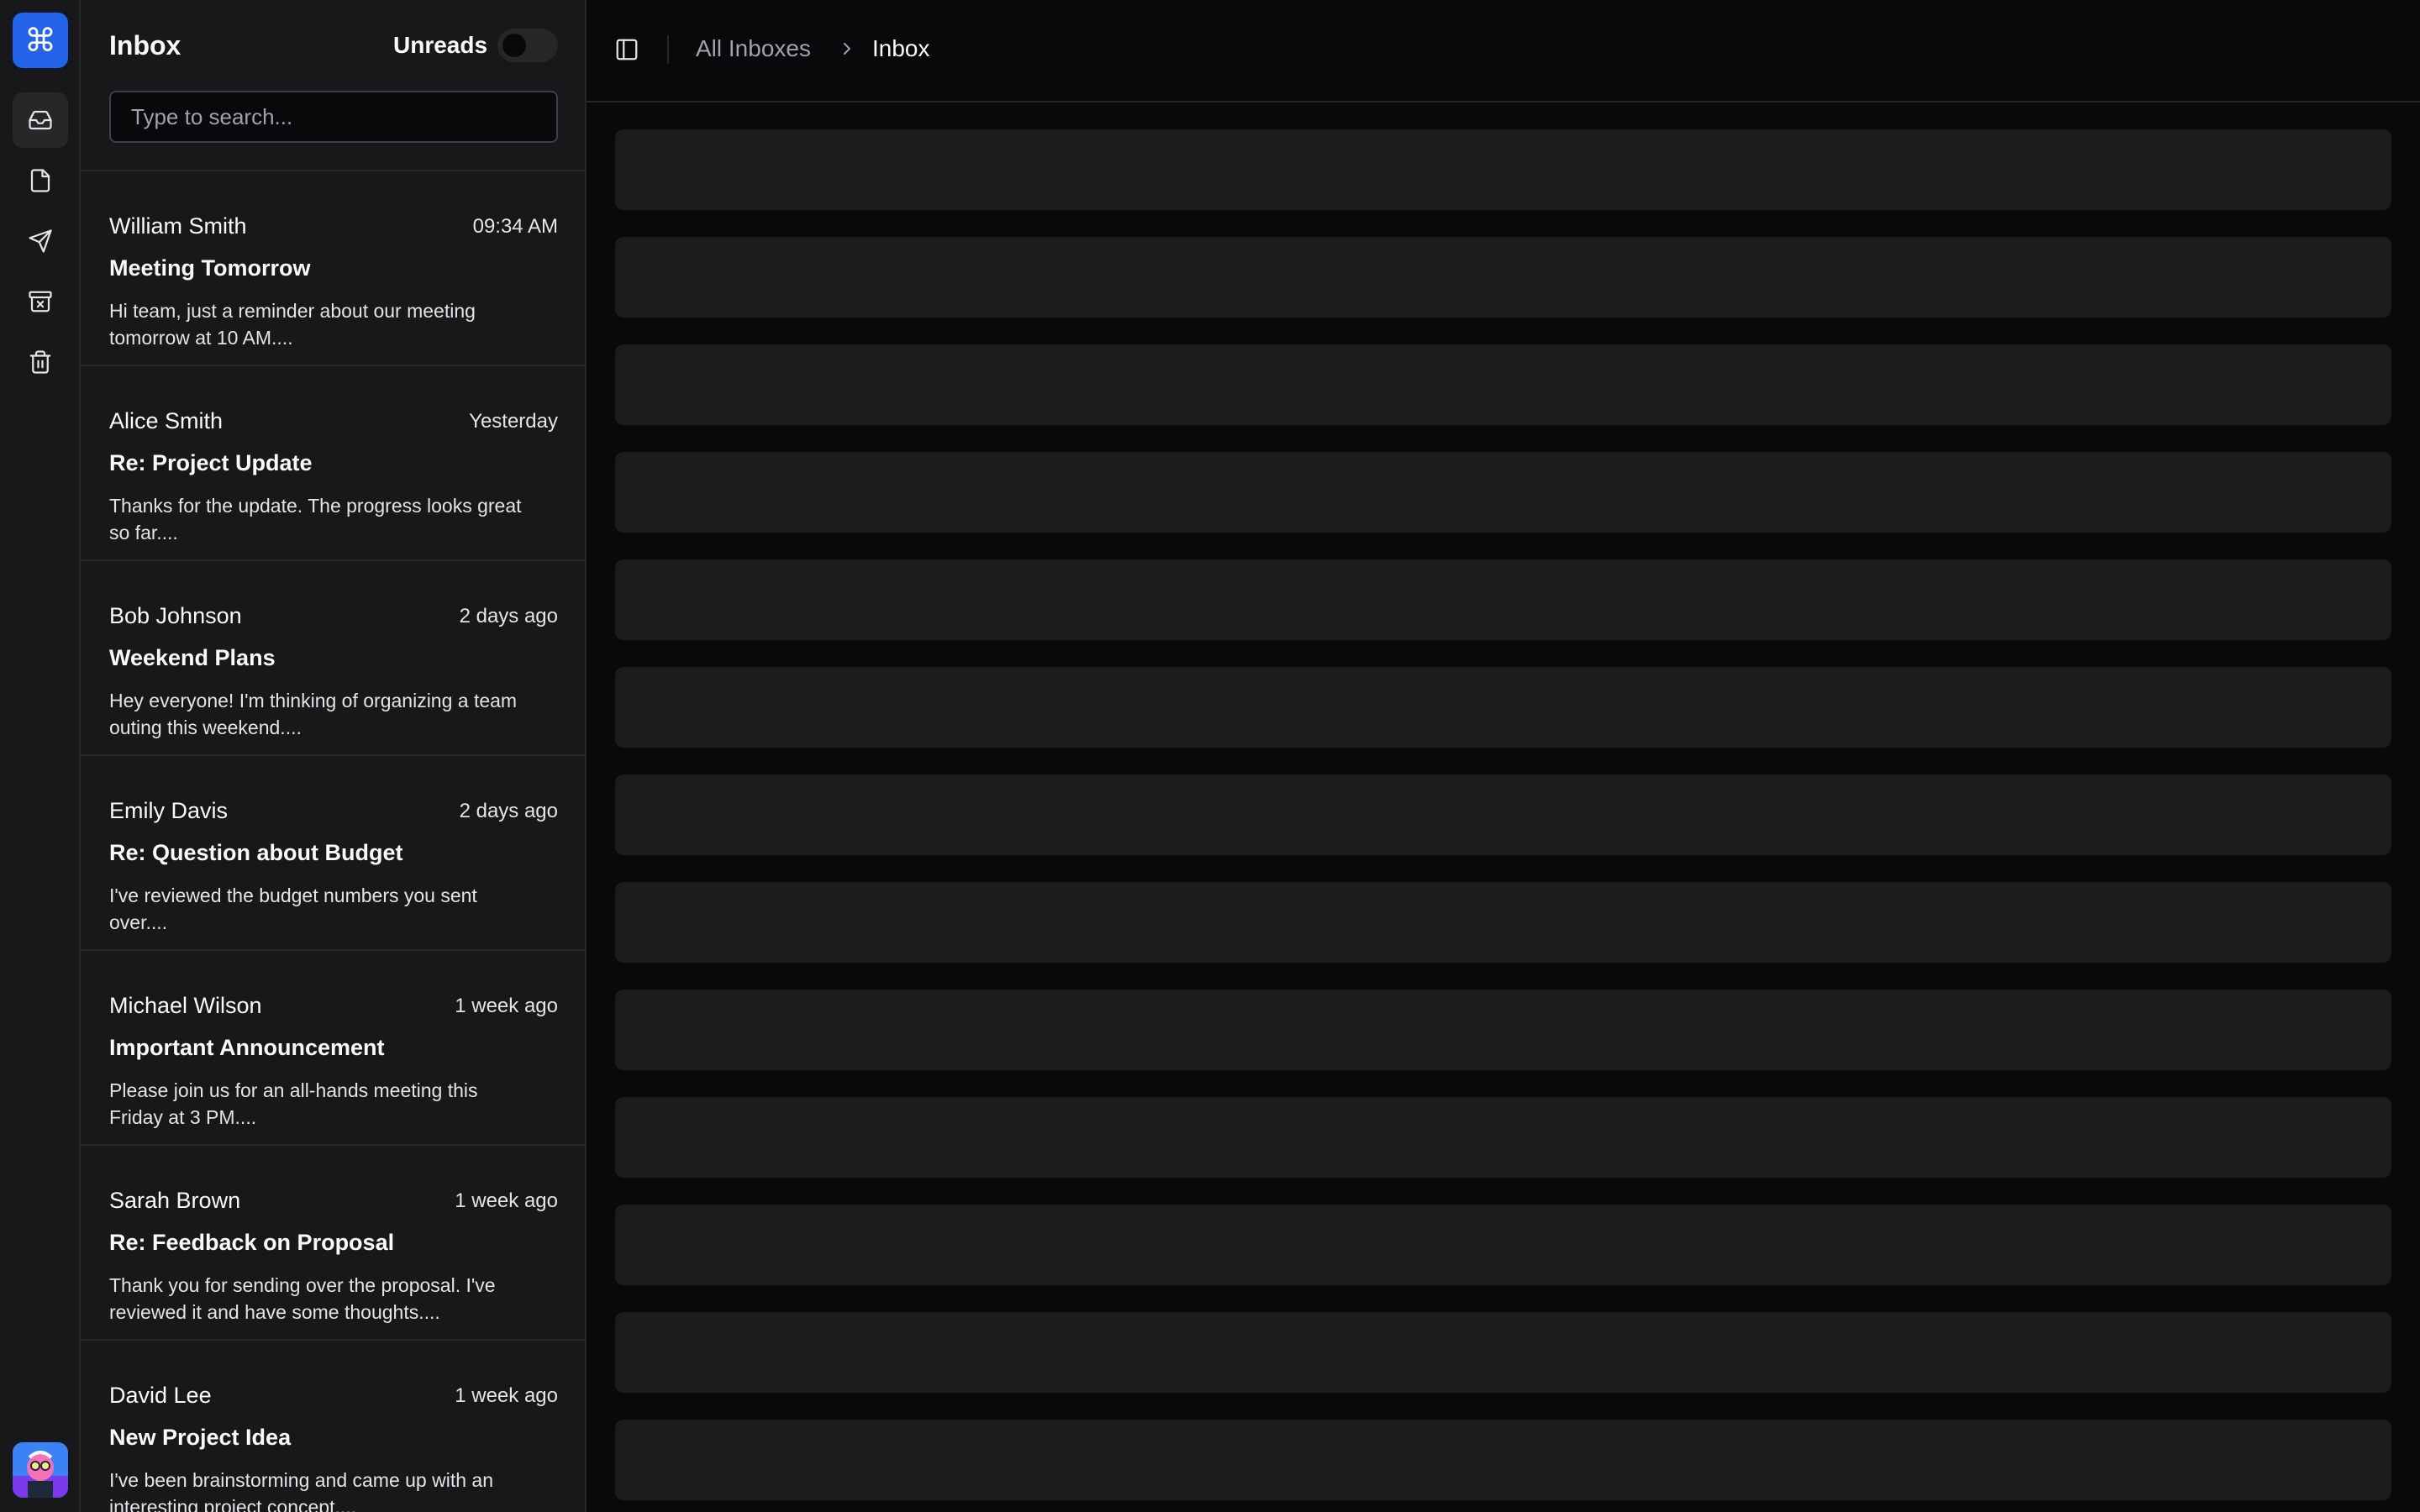 The height and width of the screenshot is (1512, 2420). I want to click on breadcrumb-current: Inbox, so click(901, 48).